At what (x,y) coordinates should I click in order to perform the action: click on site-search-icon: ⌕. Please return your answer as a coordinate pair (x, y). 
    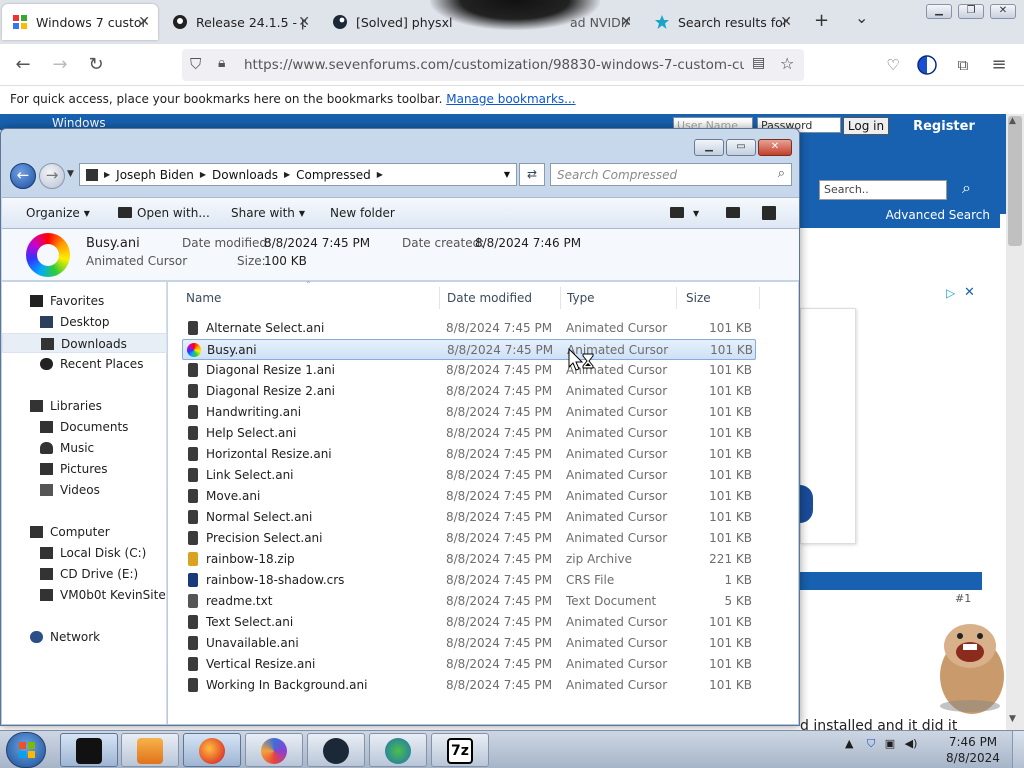
    Looking at the image, I should click on (966, 188).